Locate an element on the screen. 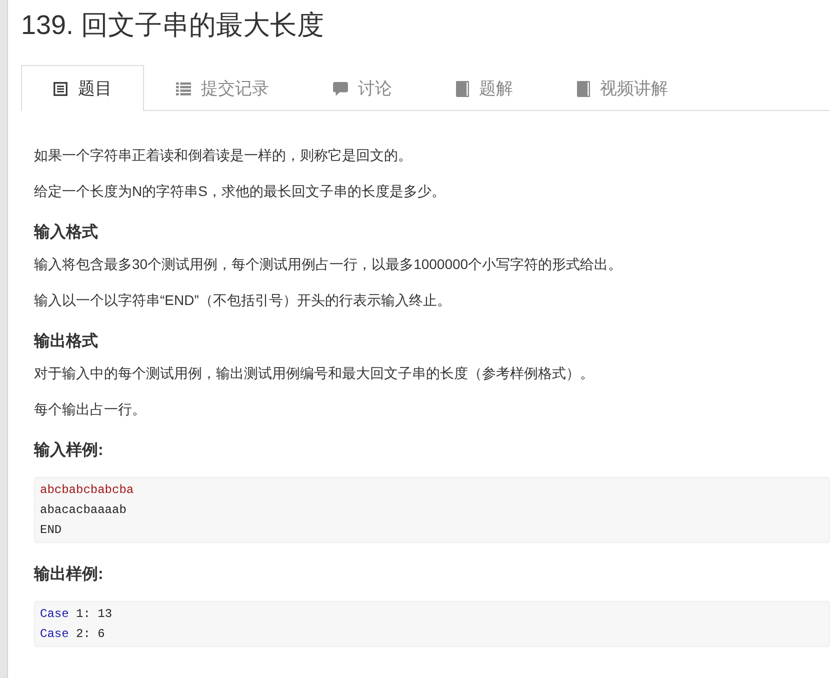 The width and height of the screenshot is (836, 678). tab: 讨论 is located at coordinates (362, 88).